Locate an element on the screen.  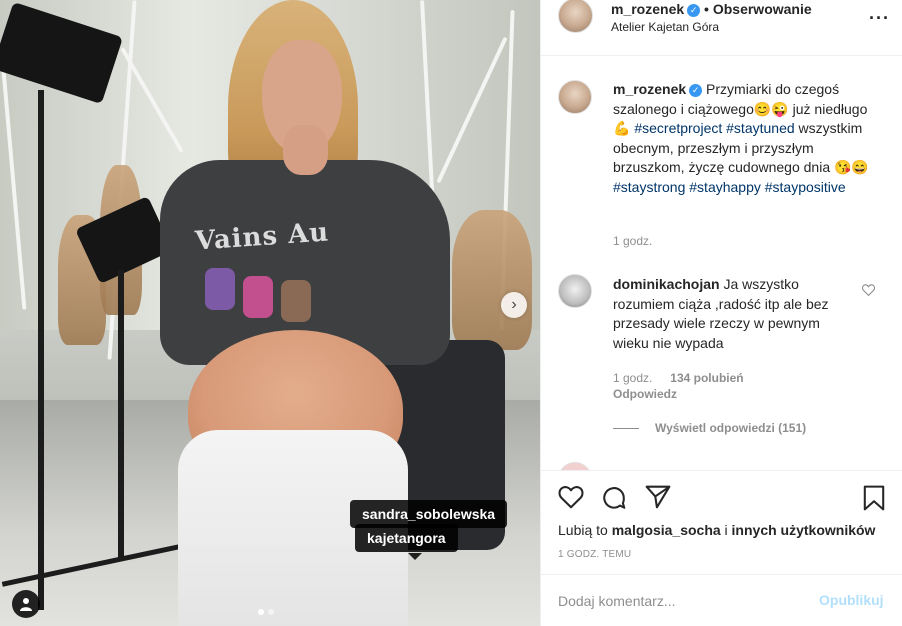
view-replies-button: Wyświetl odpowiedzi (151) is located at coordinates (709, 428).